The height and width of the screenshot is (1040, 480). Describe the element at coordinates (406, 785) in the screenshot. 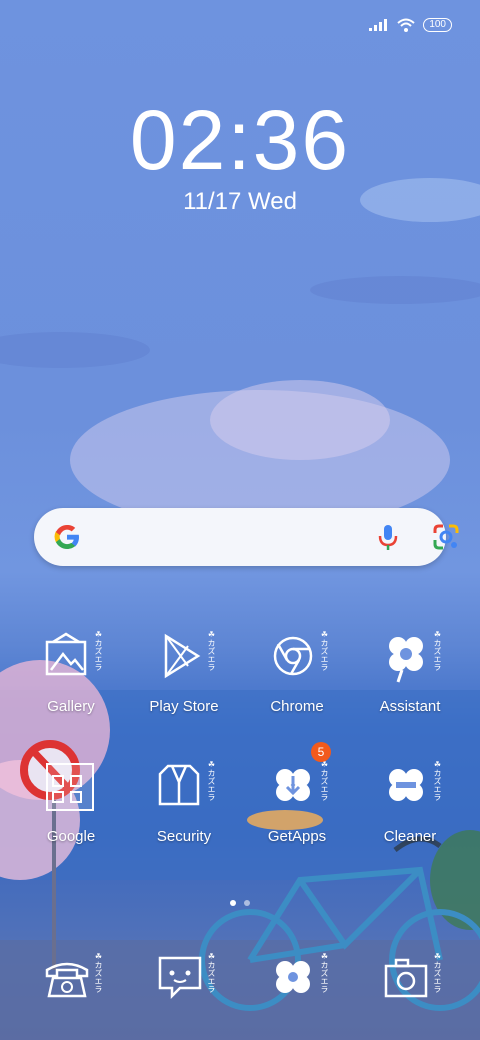

I see `cleaner-icon` at that location.